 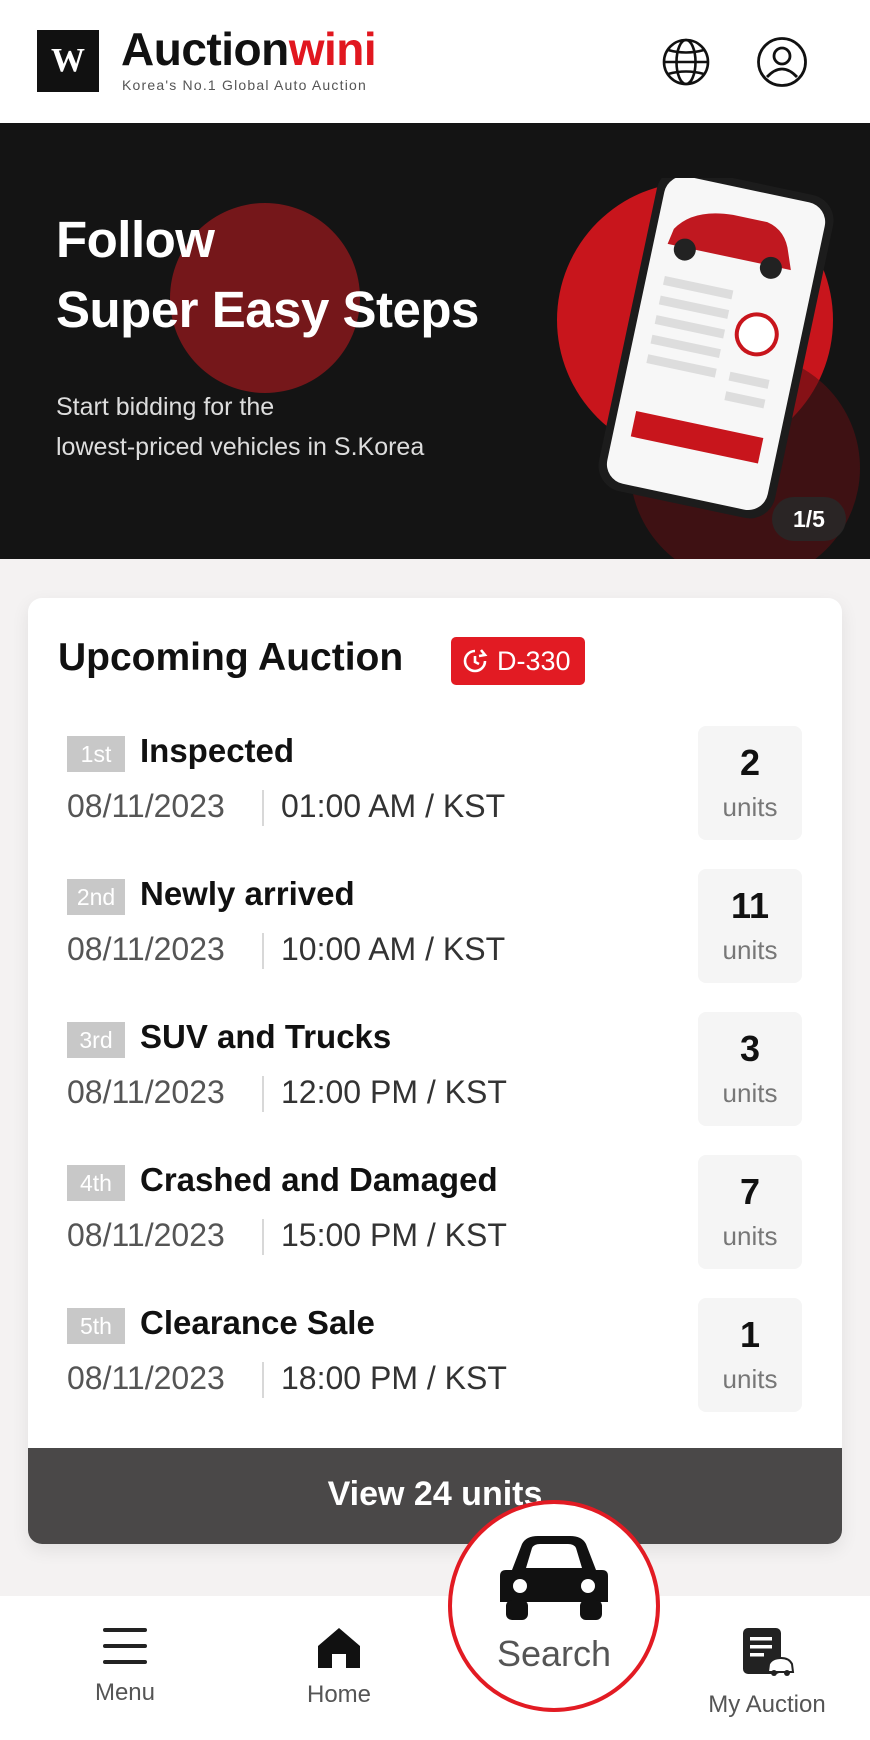 I want to click on banner-subtitle-line-2: lowest-priced vehicles in S.Korea, so click(x=240, y=447).